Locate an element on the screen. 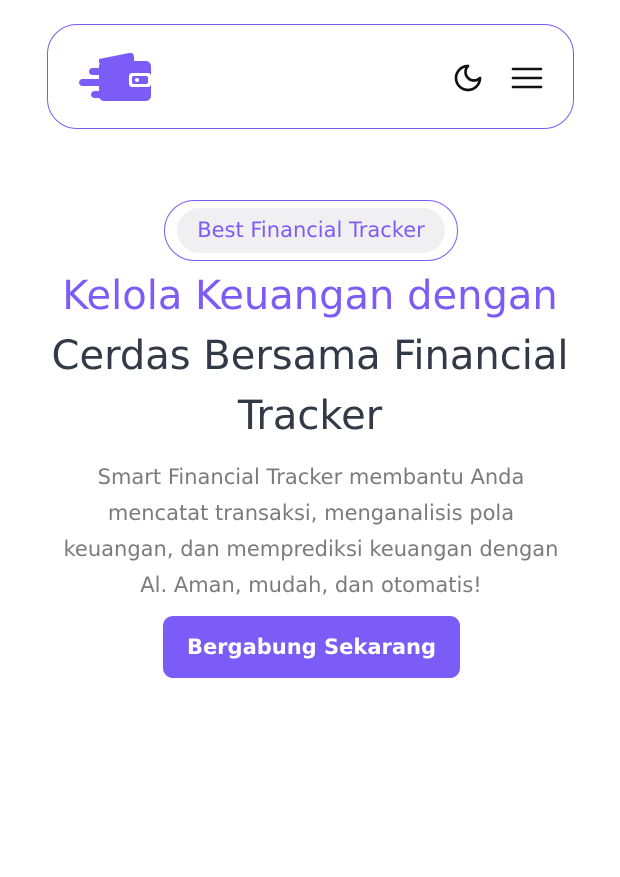 The image size is (620, 877). hero-title-rest: Cerdas Bersama Financial Tracker is located at coordinates (310, 386).